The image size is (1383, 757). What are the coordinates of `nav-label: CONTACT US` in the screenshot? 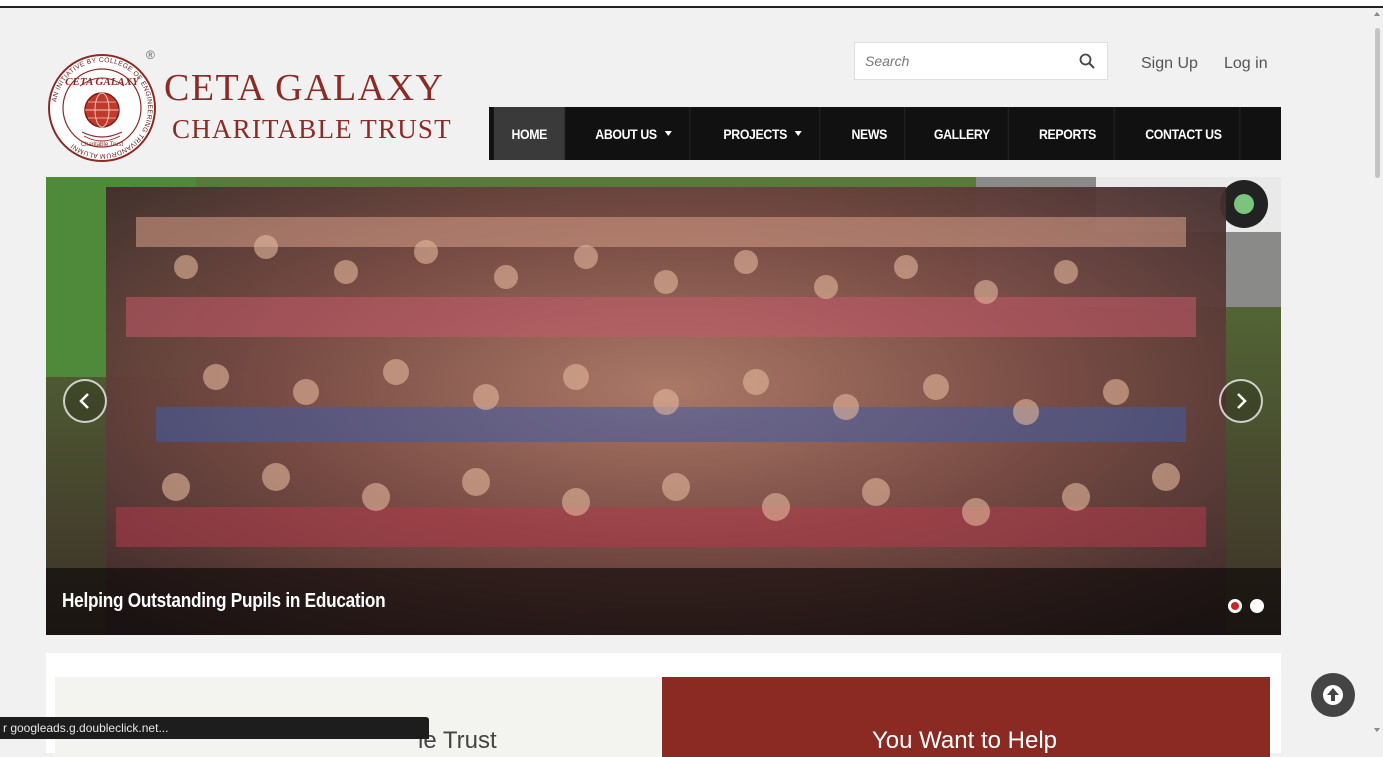 It's located at (1184, 133).